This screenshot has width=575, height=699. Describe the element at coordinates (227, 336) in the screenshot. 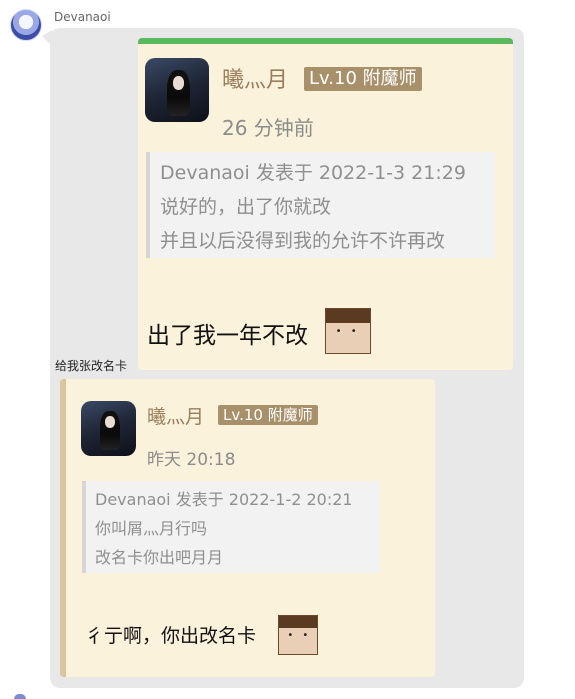

I see `reply-text: 出了我一年不改` at that location.